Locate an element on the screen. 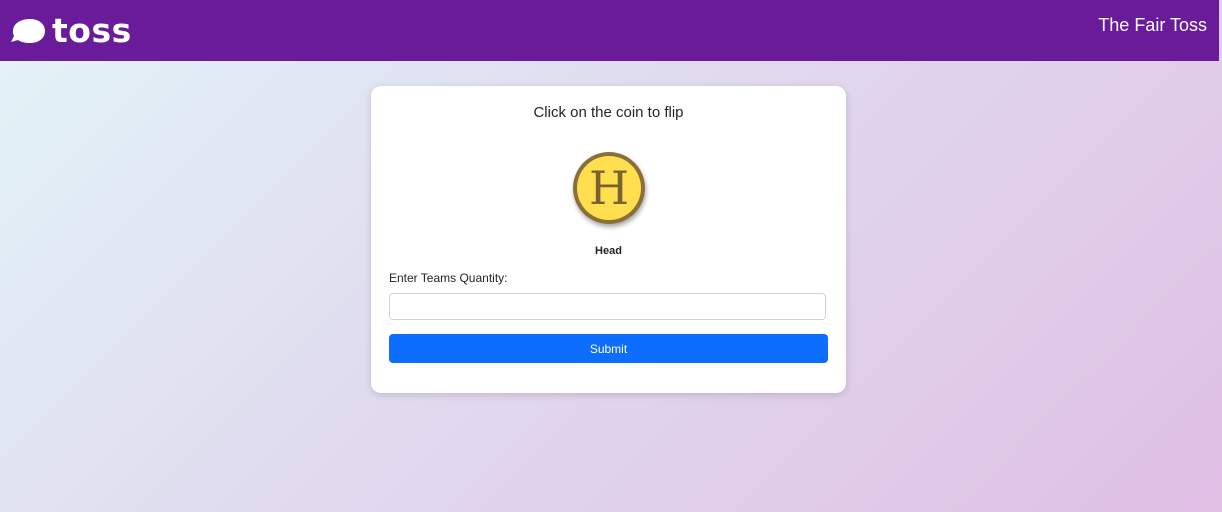  coin-button: H is located at coordinates (609, 188).